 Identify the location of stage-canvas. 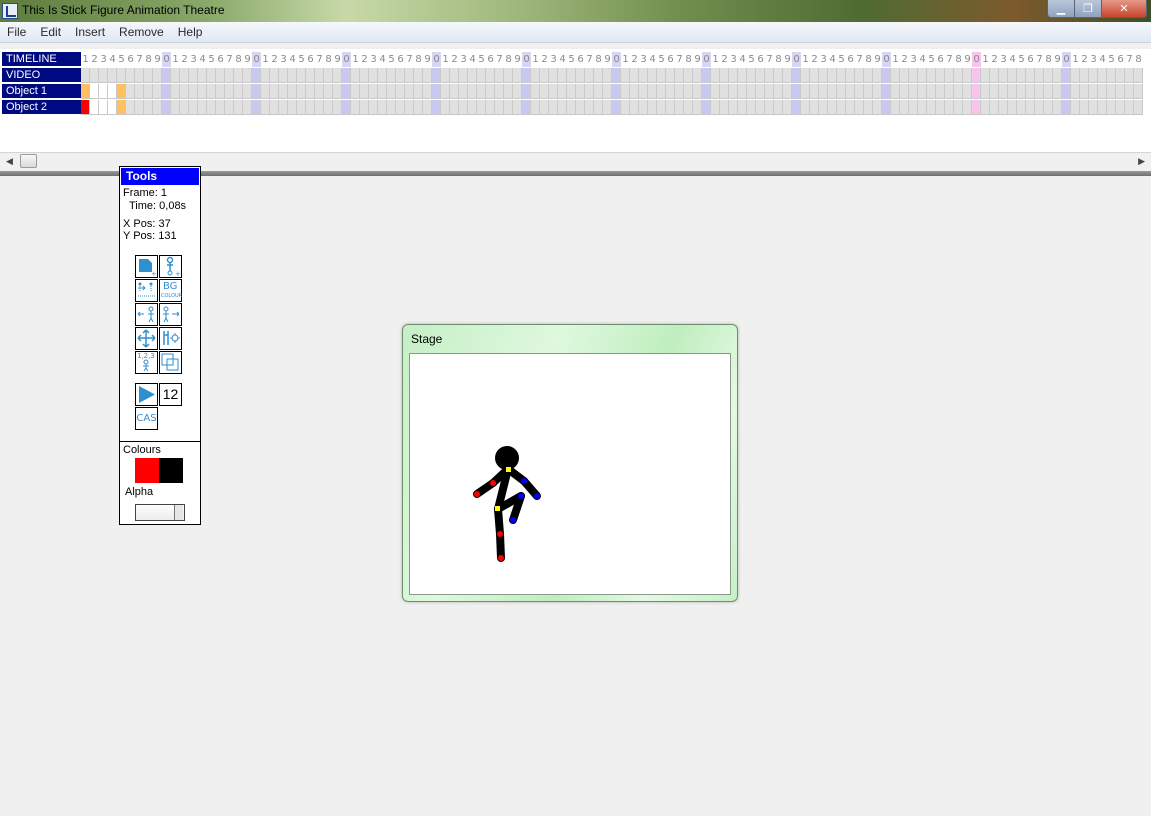
(570, 474).